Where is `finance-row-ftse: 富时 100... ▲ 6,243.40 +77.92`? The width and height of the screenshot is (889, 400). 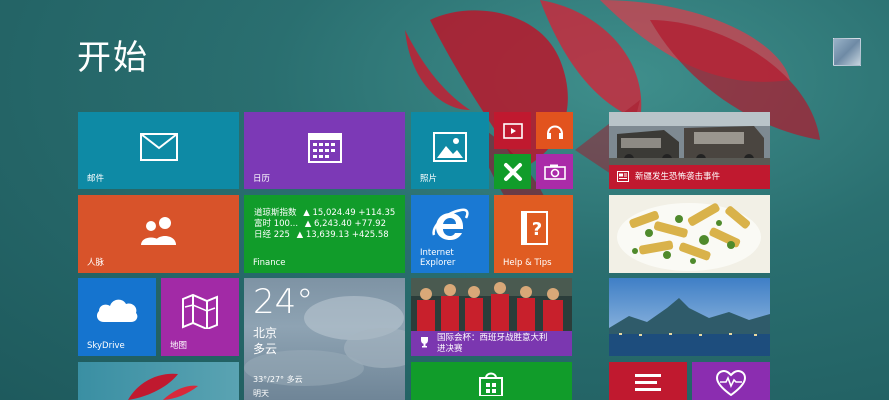
finance-row-ftse: 富时 100... ▲ 6,243.40 +77.92 is located at coordinates (320, 224).